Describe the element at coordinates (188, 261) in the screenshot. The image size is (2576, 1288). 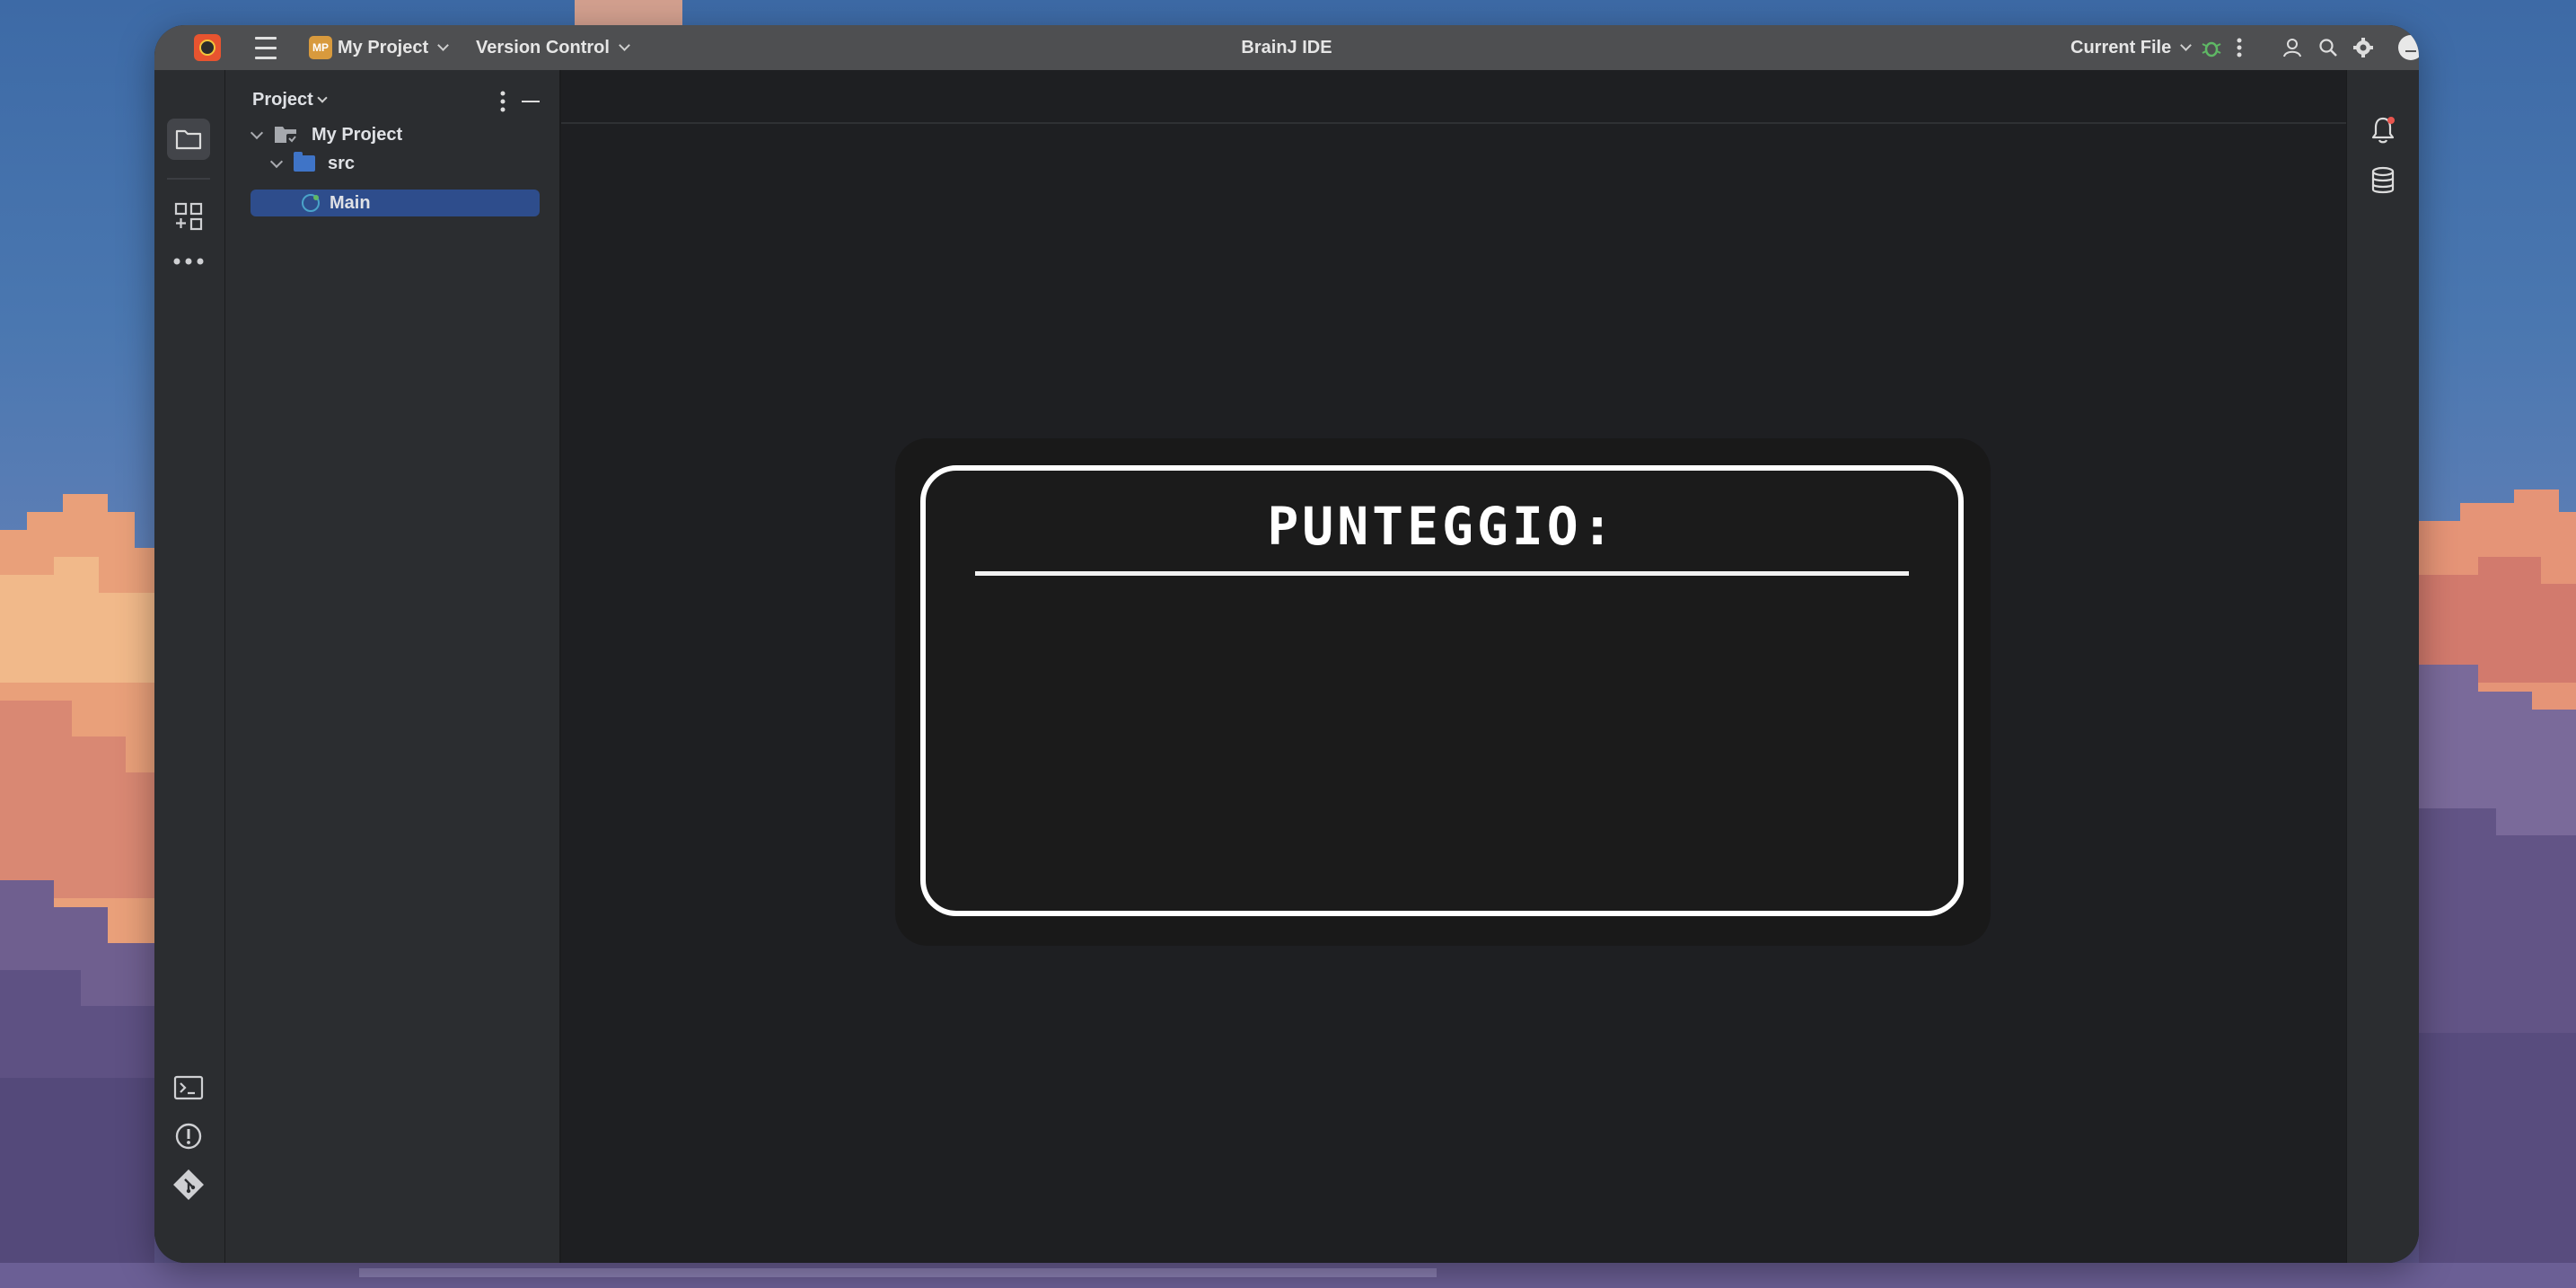
I see `more-icon` at that location.